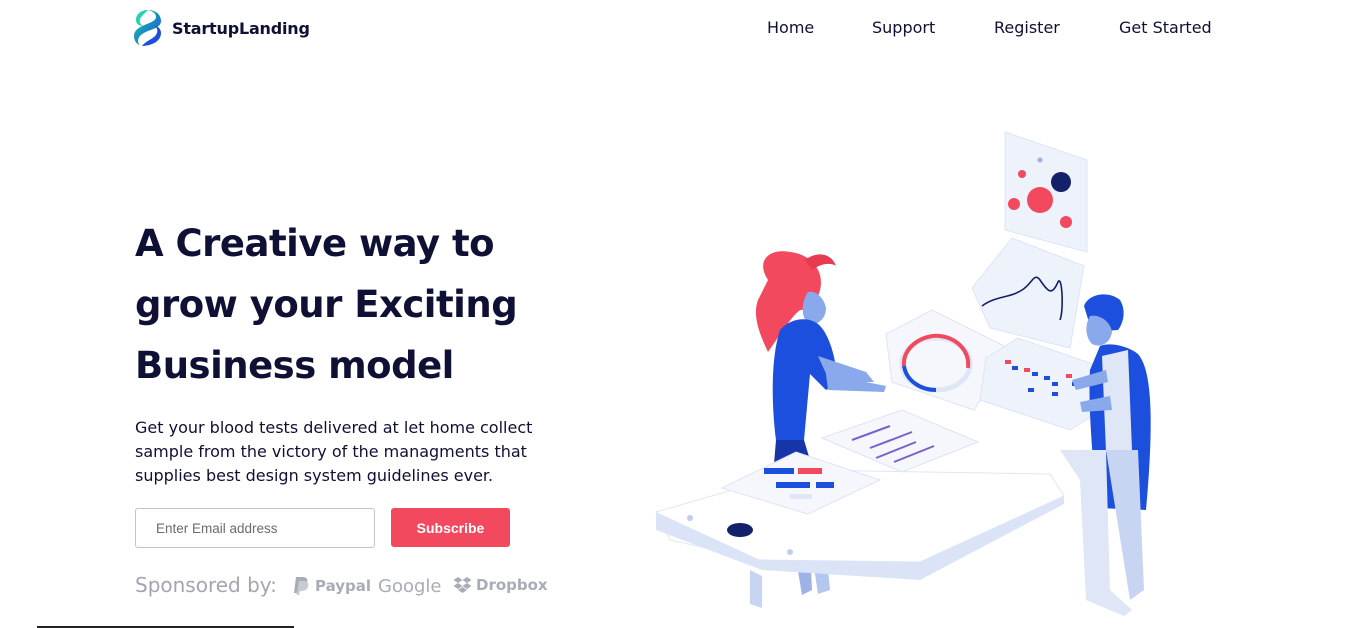 Image resolution: width=1347 pixels, height=628 pixels. I want to click on hero-title-line: Business model, so click(294, 365).